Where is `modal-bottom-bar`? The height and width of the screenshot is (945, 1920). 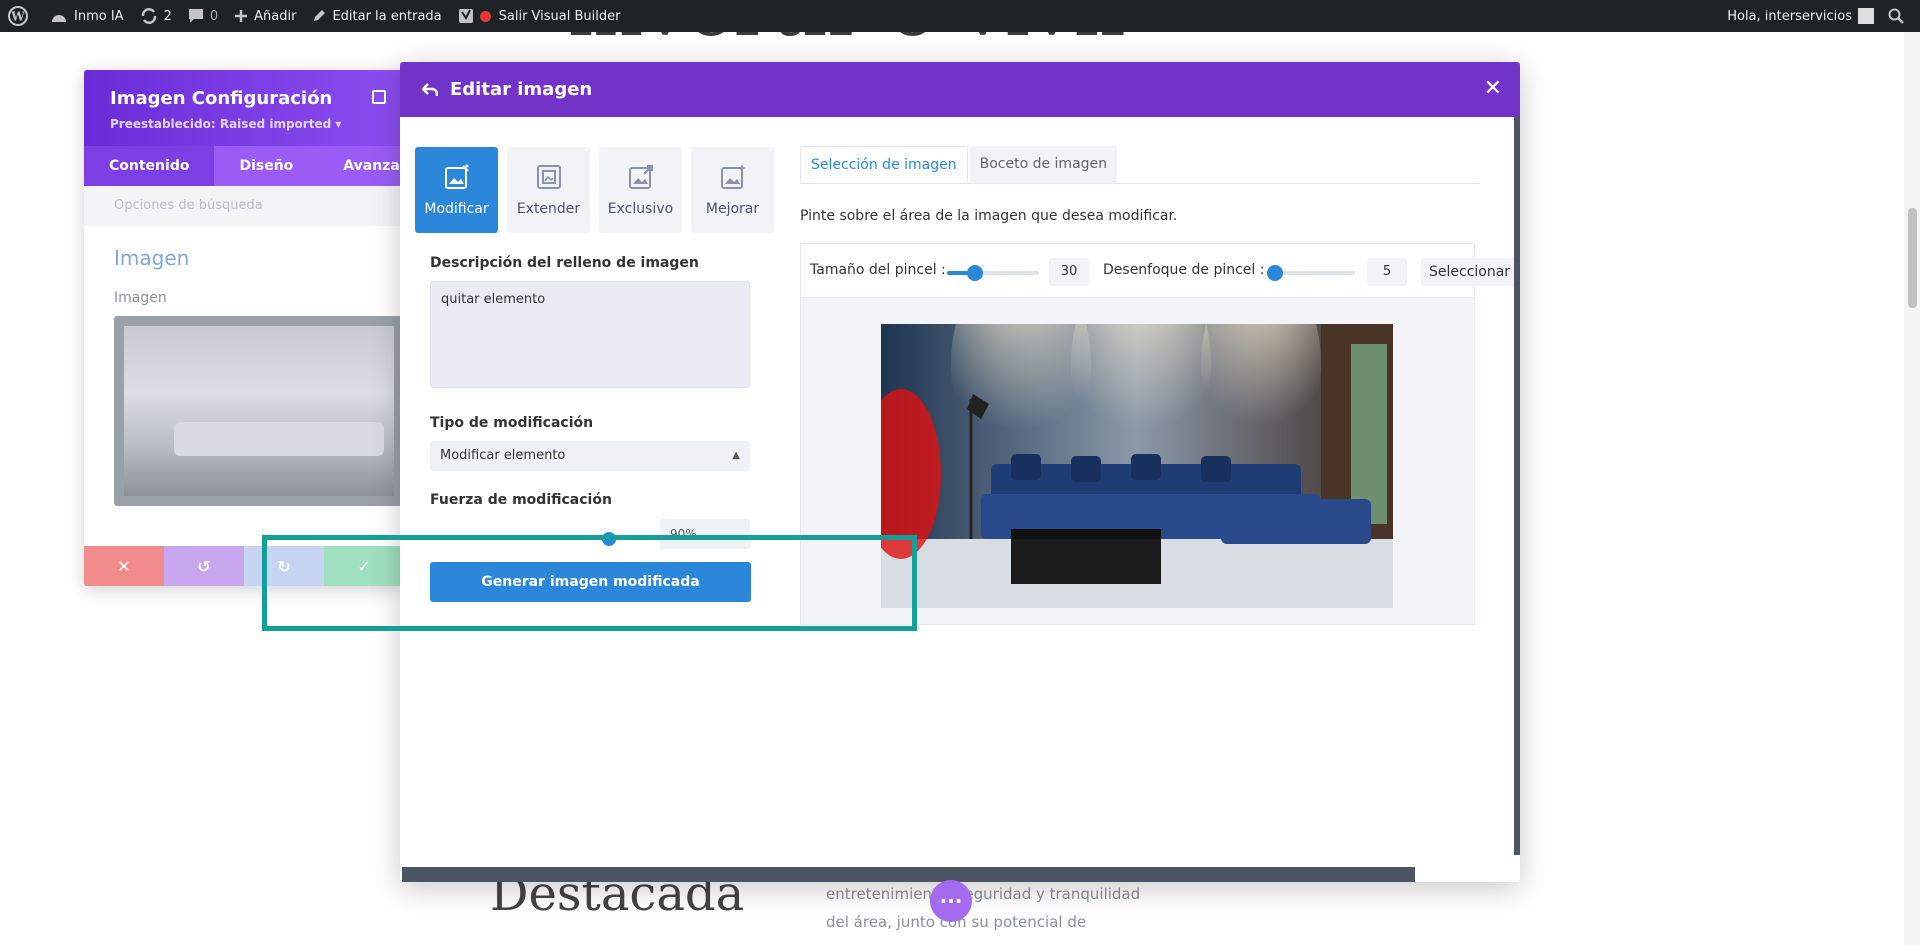 modal-bottom-bar is located at coordinates (908, 874).